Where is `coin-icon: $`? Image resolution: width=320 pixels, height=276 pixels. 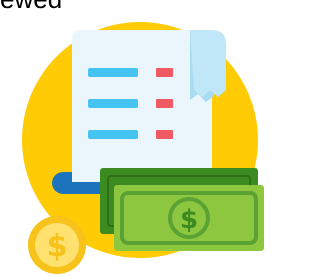
coin-icon: $ is located at coordinates (57, 245).